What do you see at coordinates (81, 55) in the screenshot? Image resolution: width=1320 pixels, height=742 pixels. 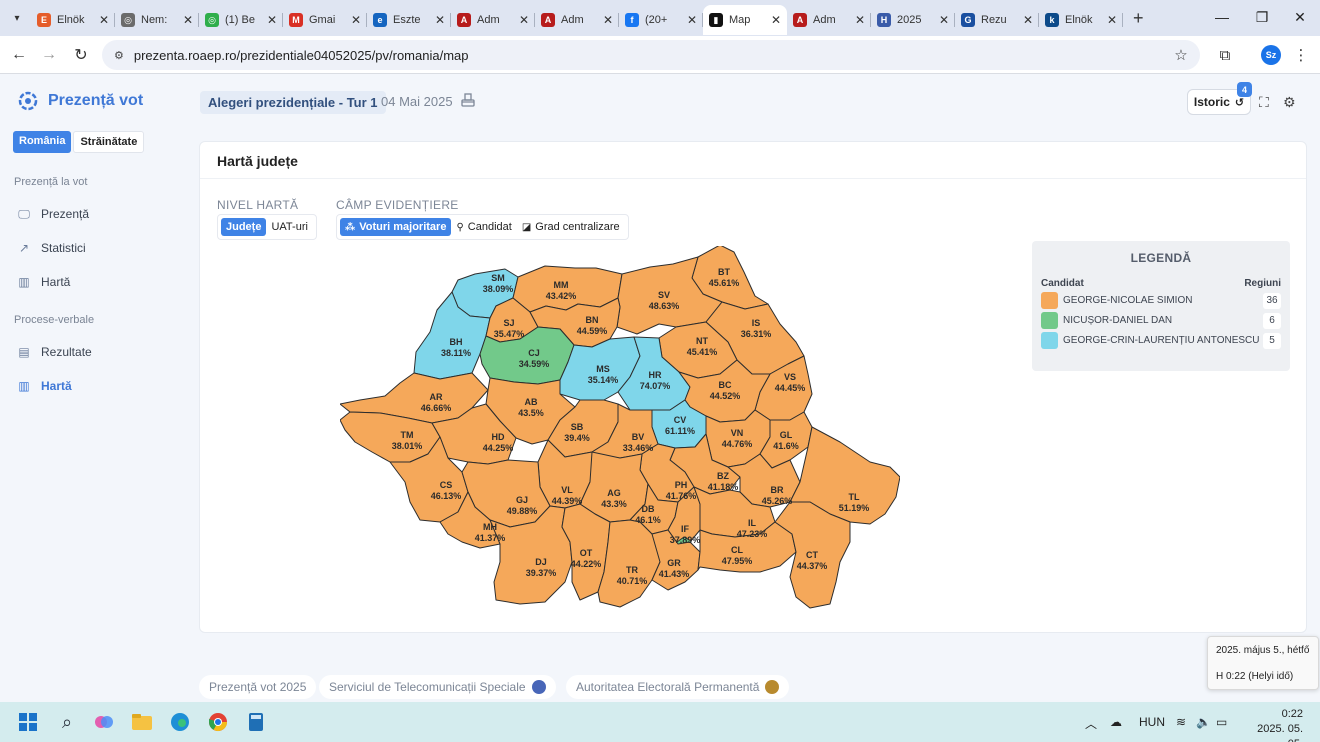 I see `reload-icon: ↻` at bounding box center [81, 55].